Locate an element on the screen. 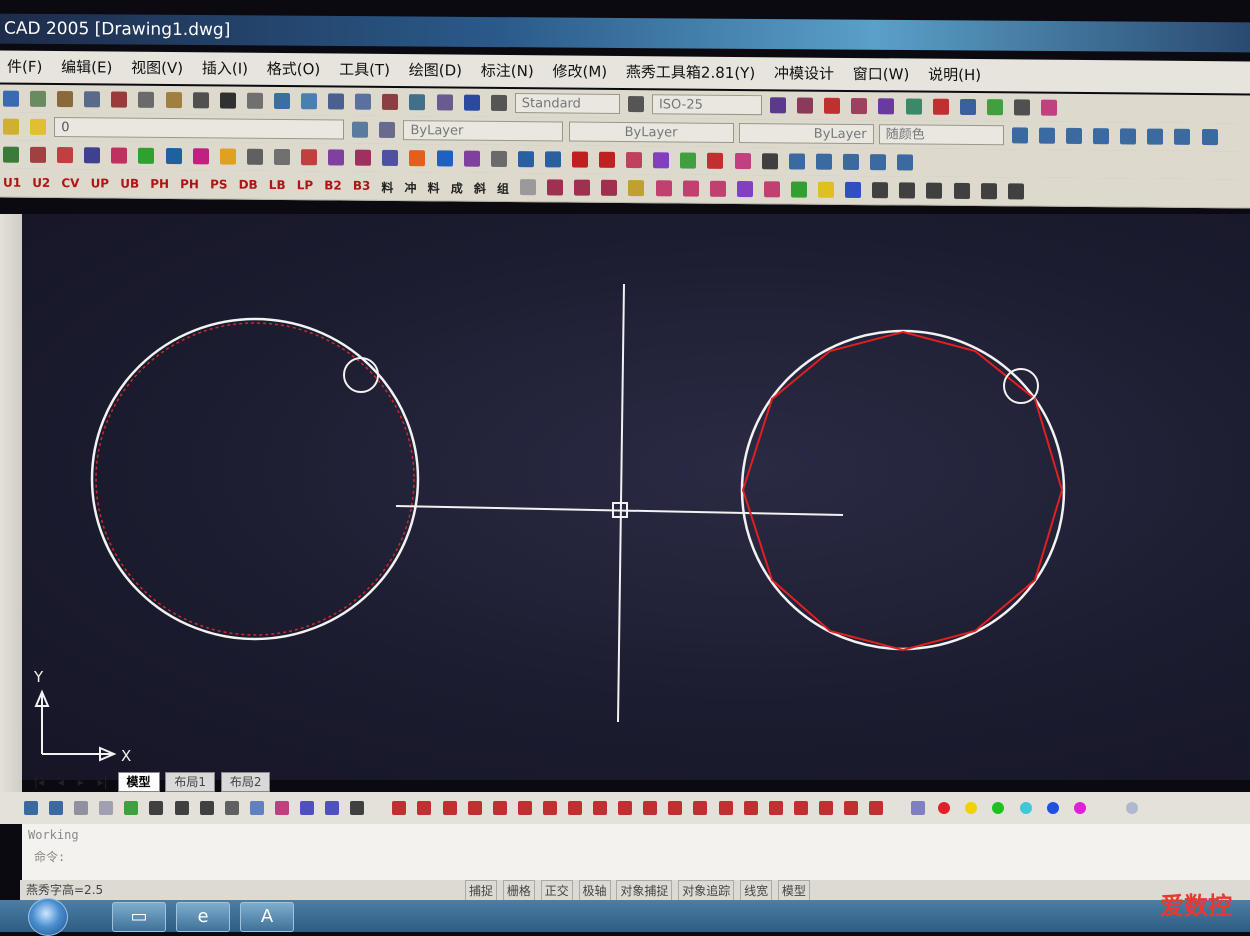  color-cyan-swatch is located at coordinates (1025, 808).